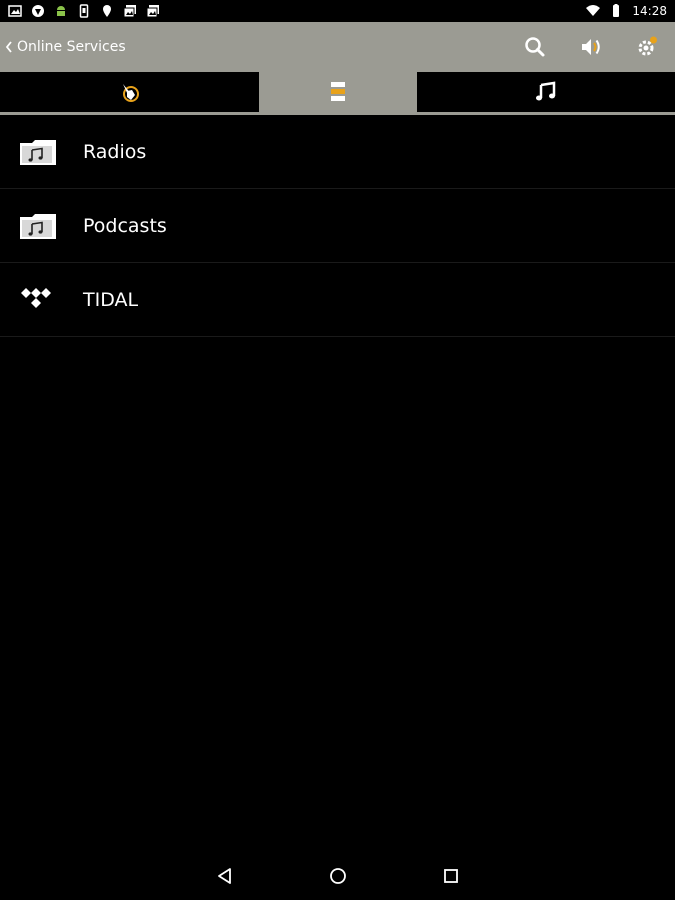 The height and width of the screenshot is (900, 675). I want to click on list-item-label: TIDAL, so click(111, 299).